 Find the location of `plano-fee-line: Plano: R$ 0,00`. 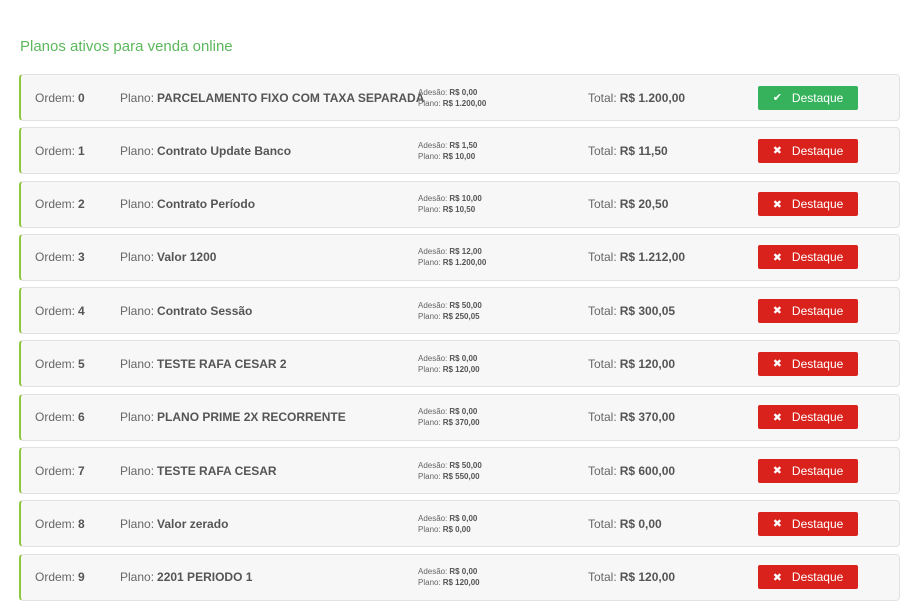

plano-fee-line: Plano: R$ 0,00 is located at coordinates (444, 529).